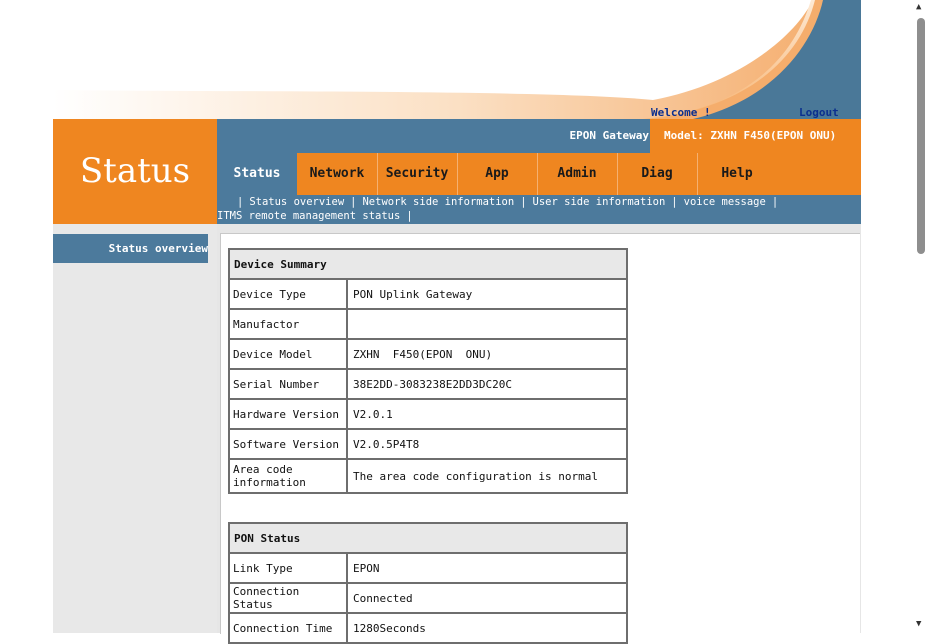 The image size is (929, 644). Describe the element at coordinates (428, 538) in the screenshot. I see `pon-status-title: PON Status` at that location.